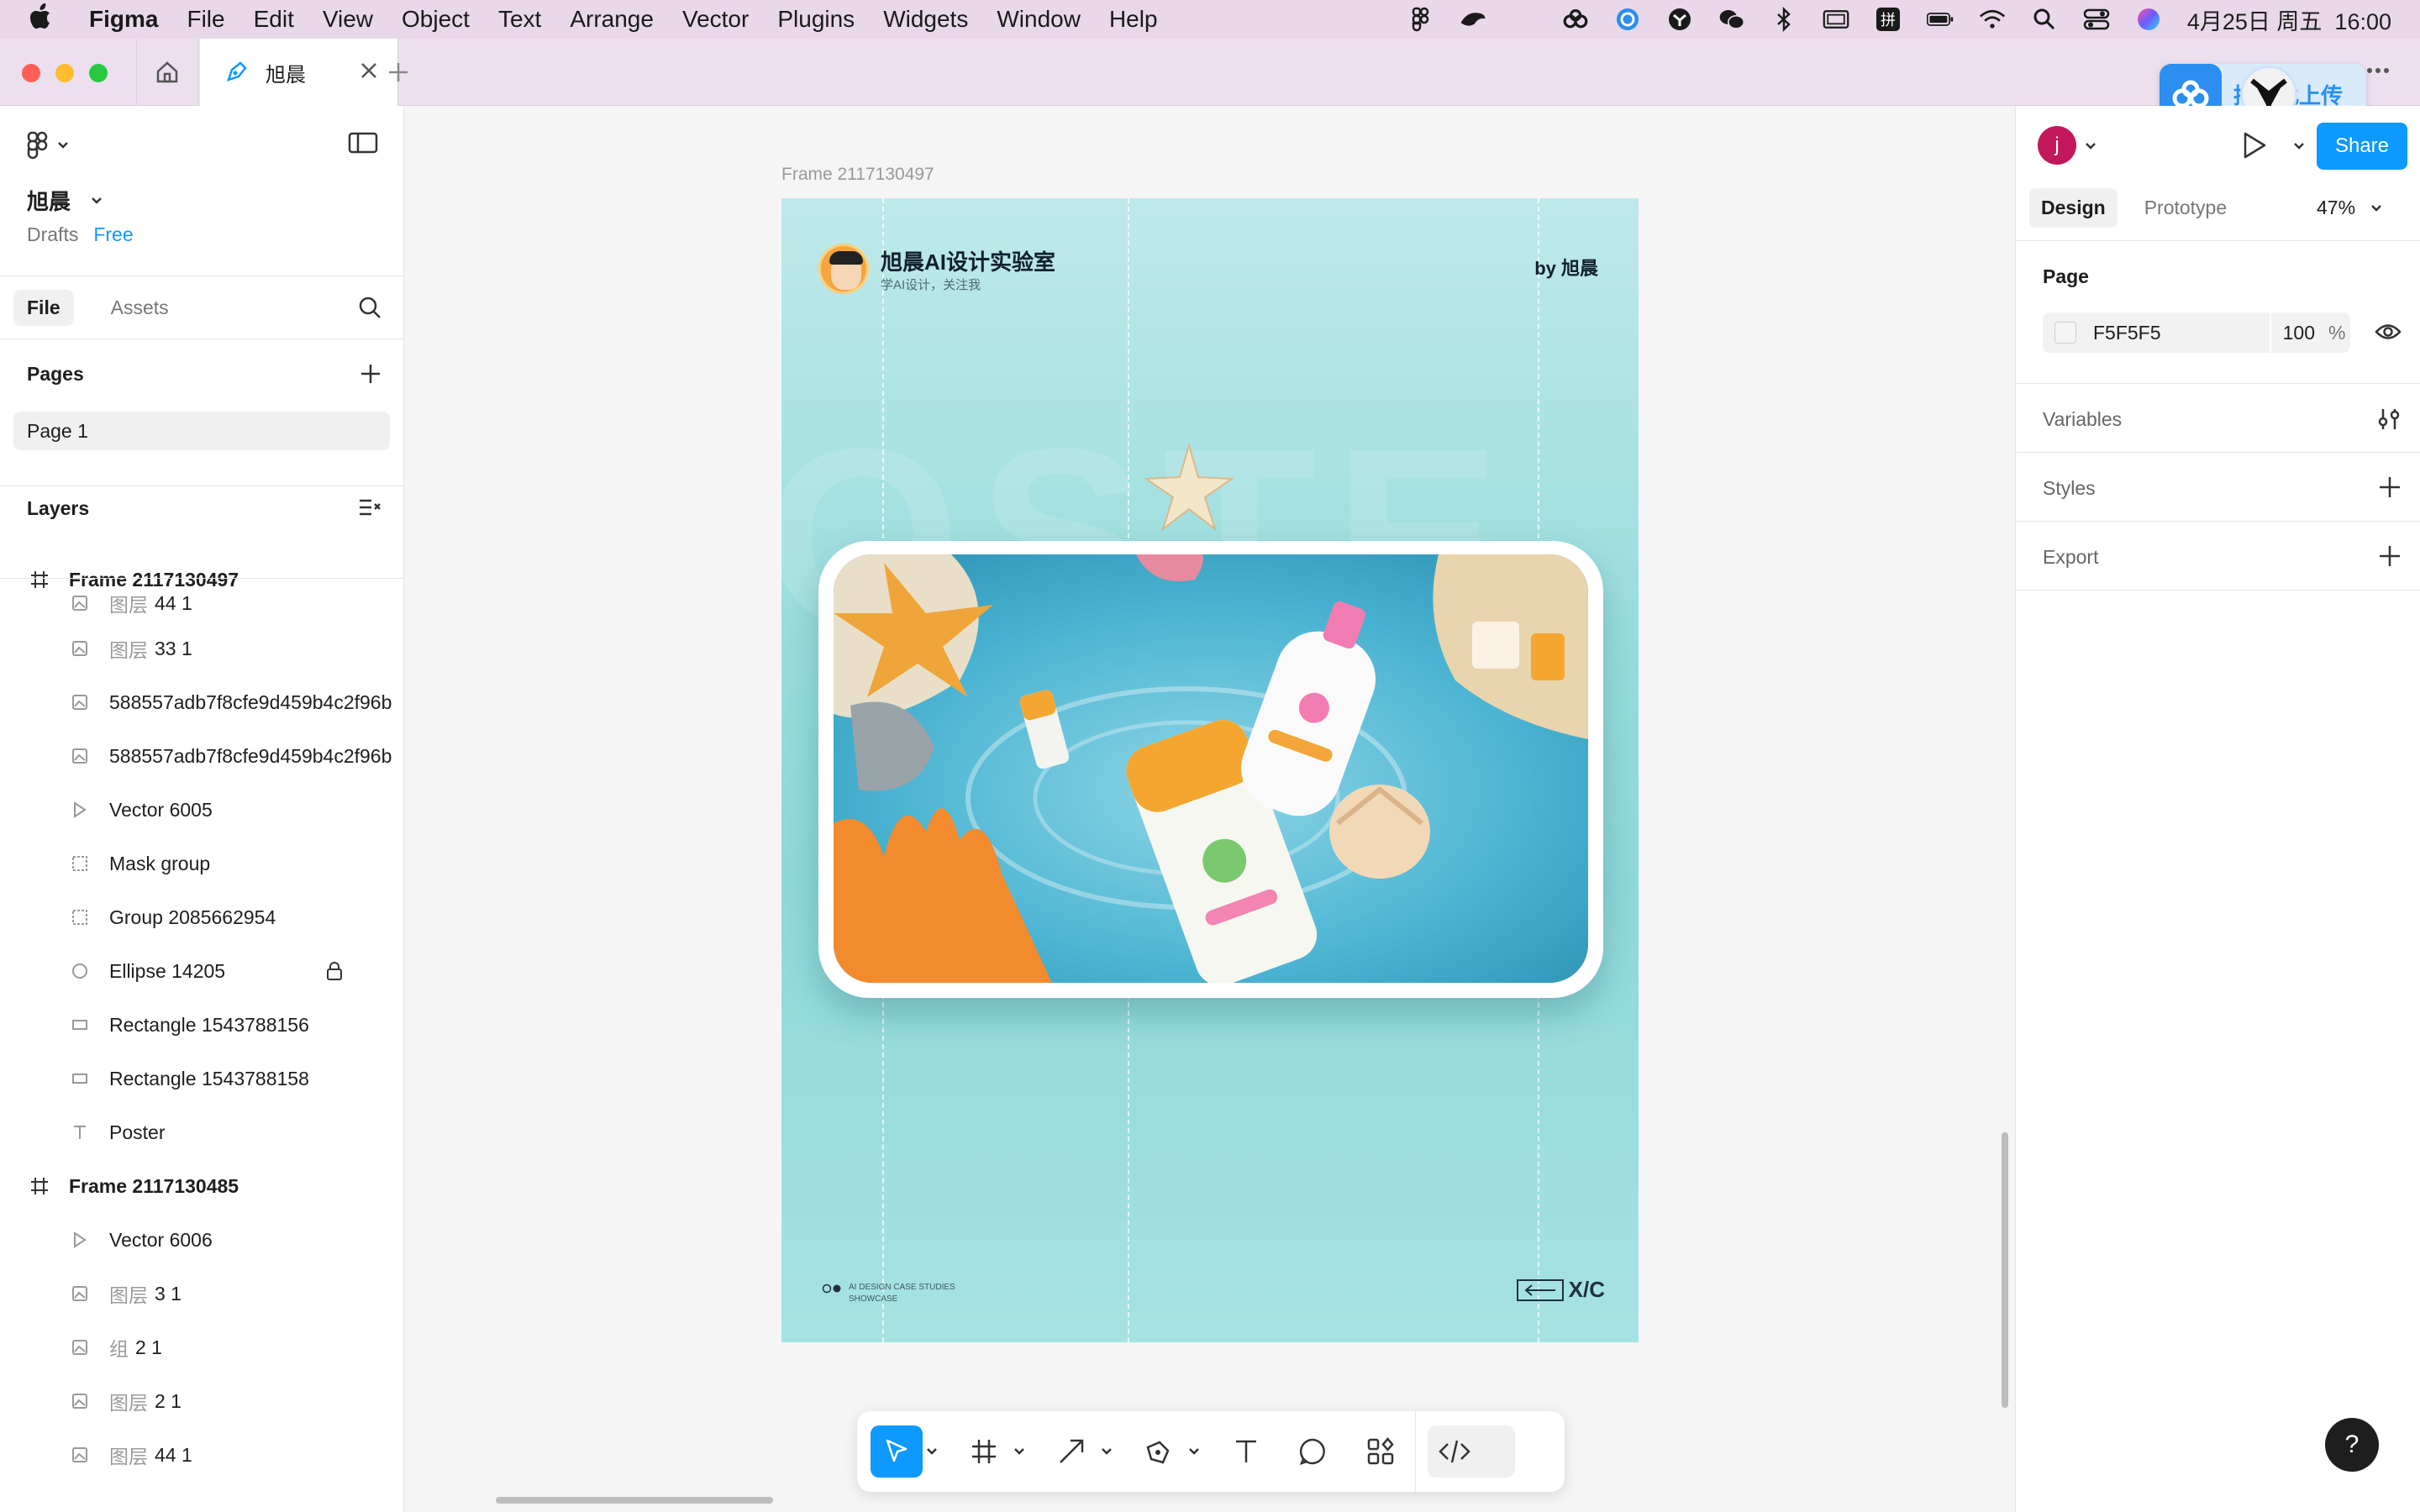 The height and width of the screenshot is (1512, 2420). What do you see at coordinates (1627, 19) in the screenshot?
I see `search-assistant-tray-icon` at bounding box center [1627, 19].